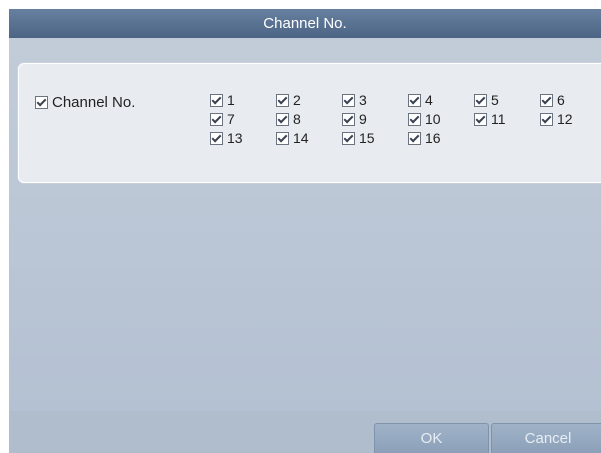 This screenshot has width=601, height=453. I want to click on channel-label: 10, so click(433, 119).